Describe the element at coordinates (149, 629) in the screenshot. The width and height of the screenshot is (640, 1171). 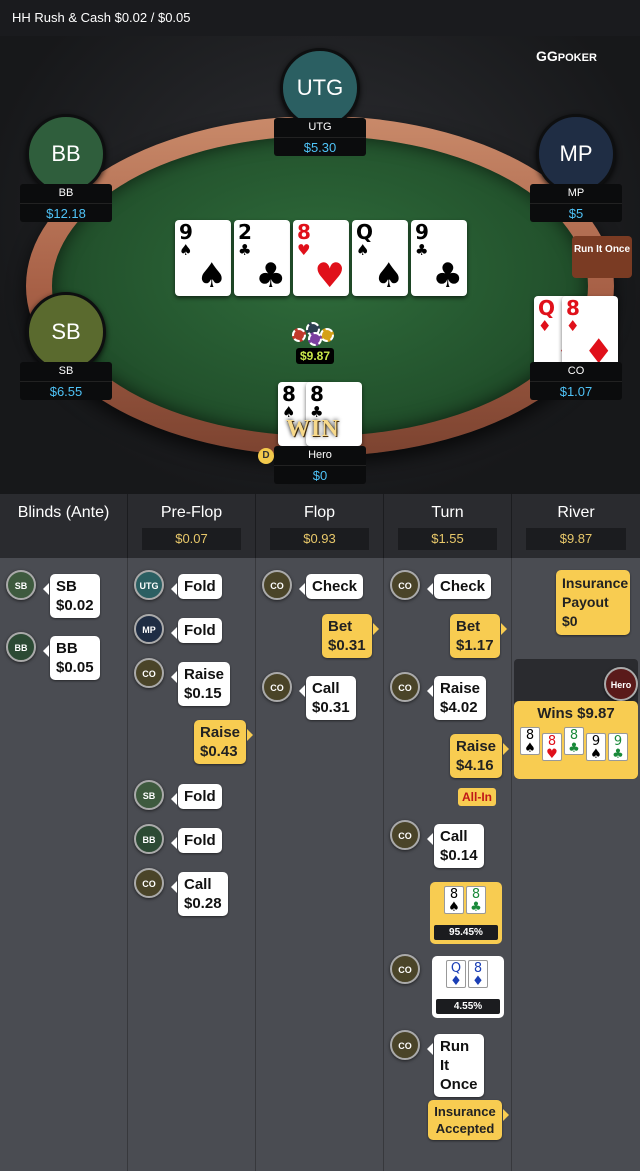
I see `position-badge: MP` at that location.